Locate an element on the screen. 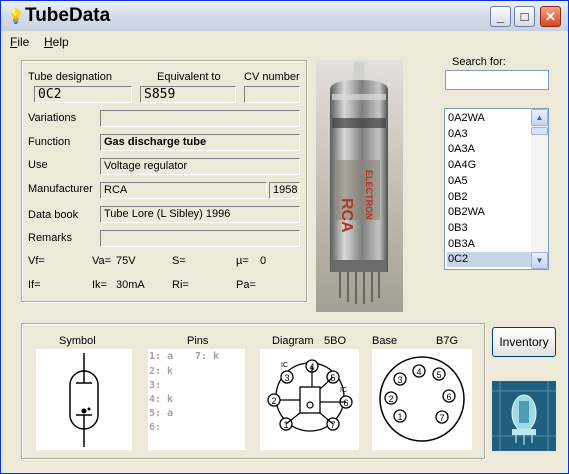  menu-file: File is located at coordinates (19, 42).